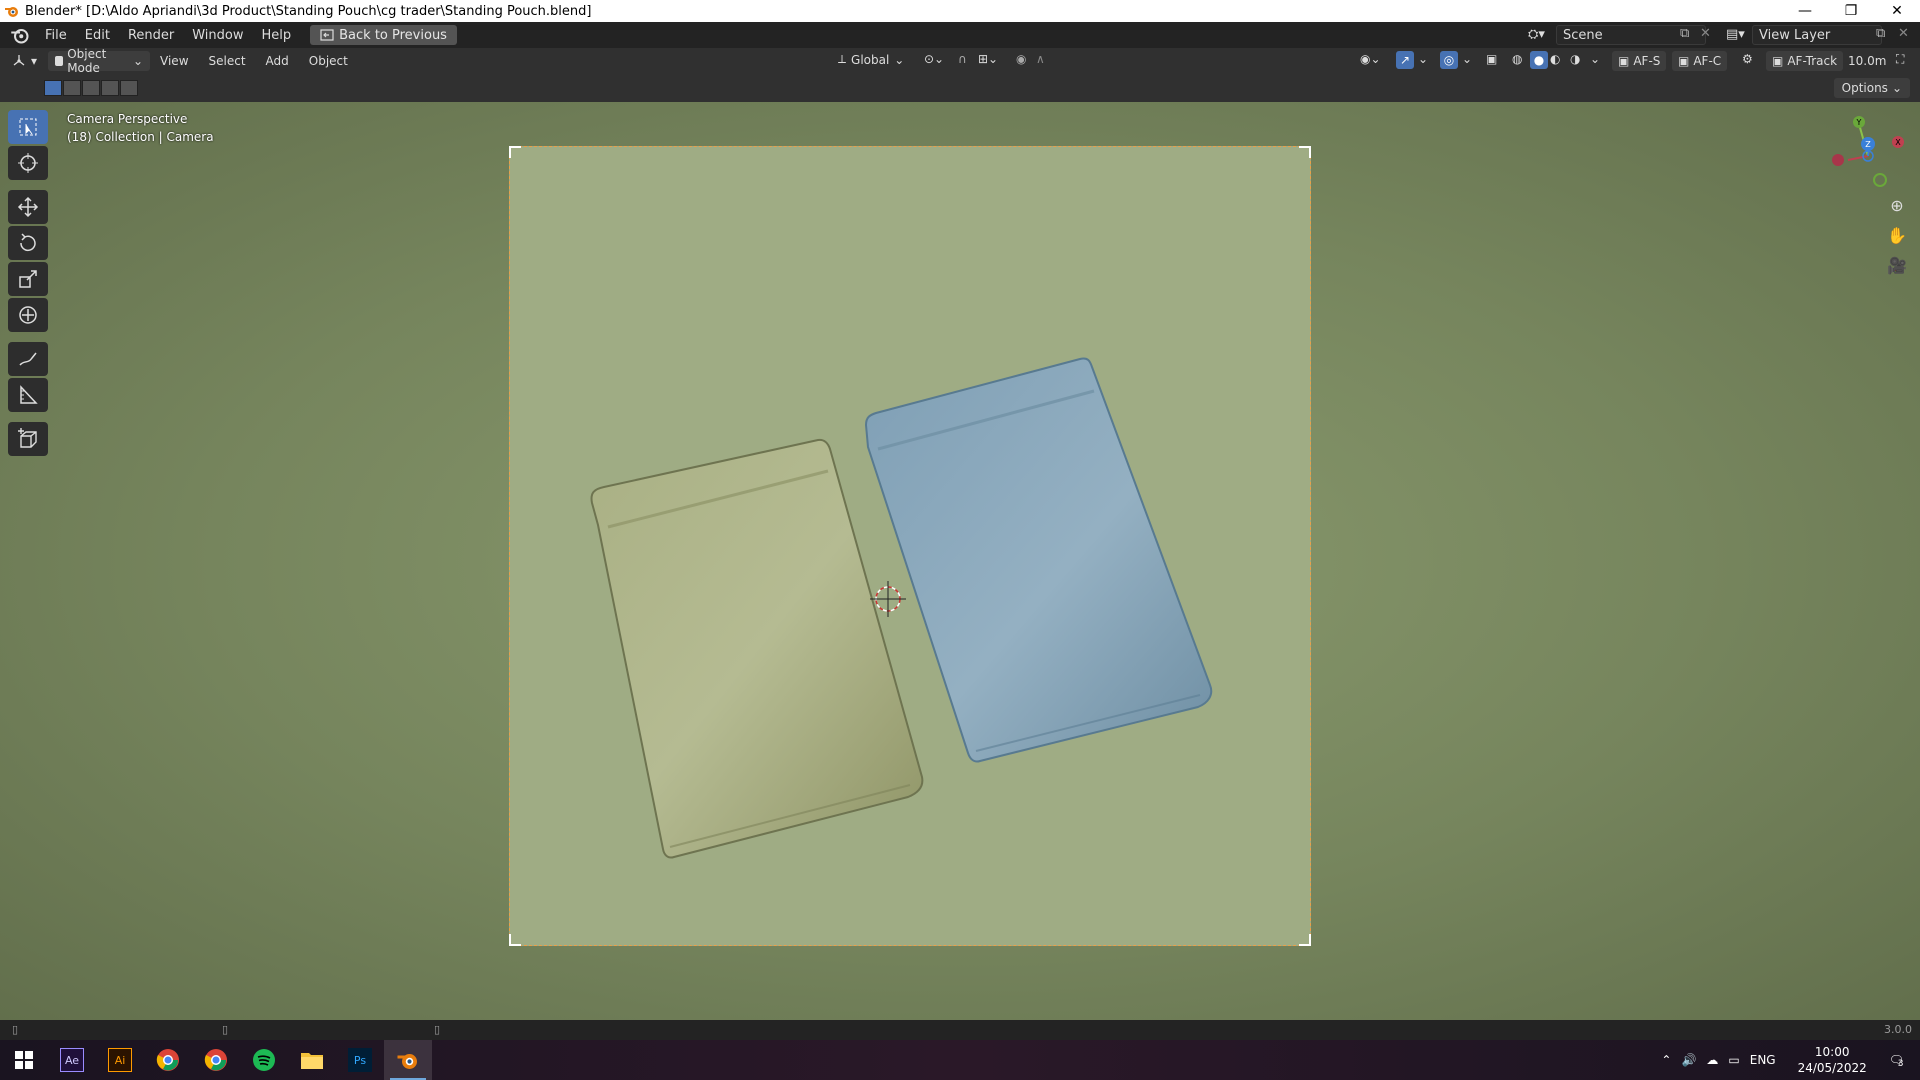 The width and height of the screenshot is (1920, 1080). Describe the element at coordinates (1805, 11) in the screenshot. I see `minimize-button: —` at that location.